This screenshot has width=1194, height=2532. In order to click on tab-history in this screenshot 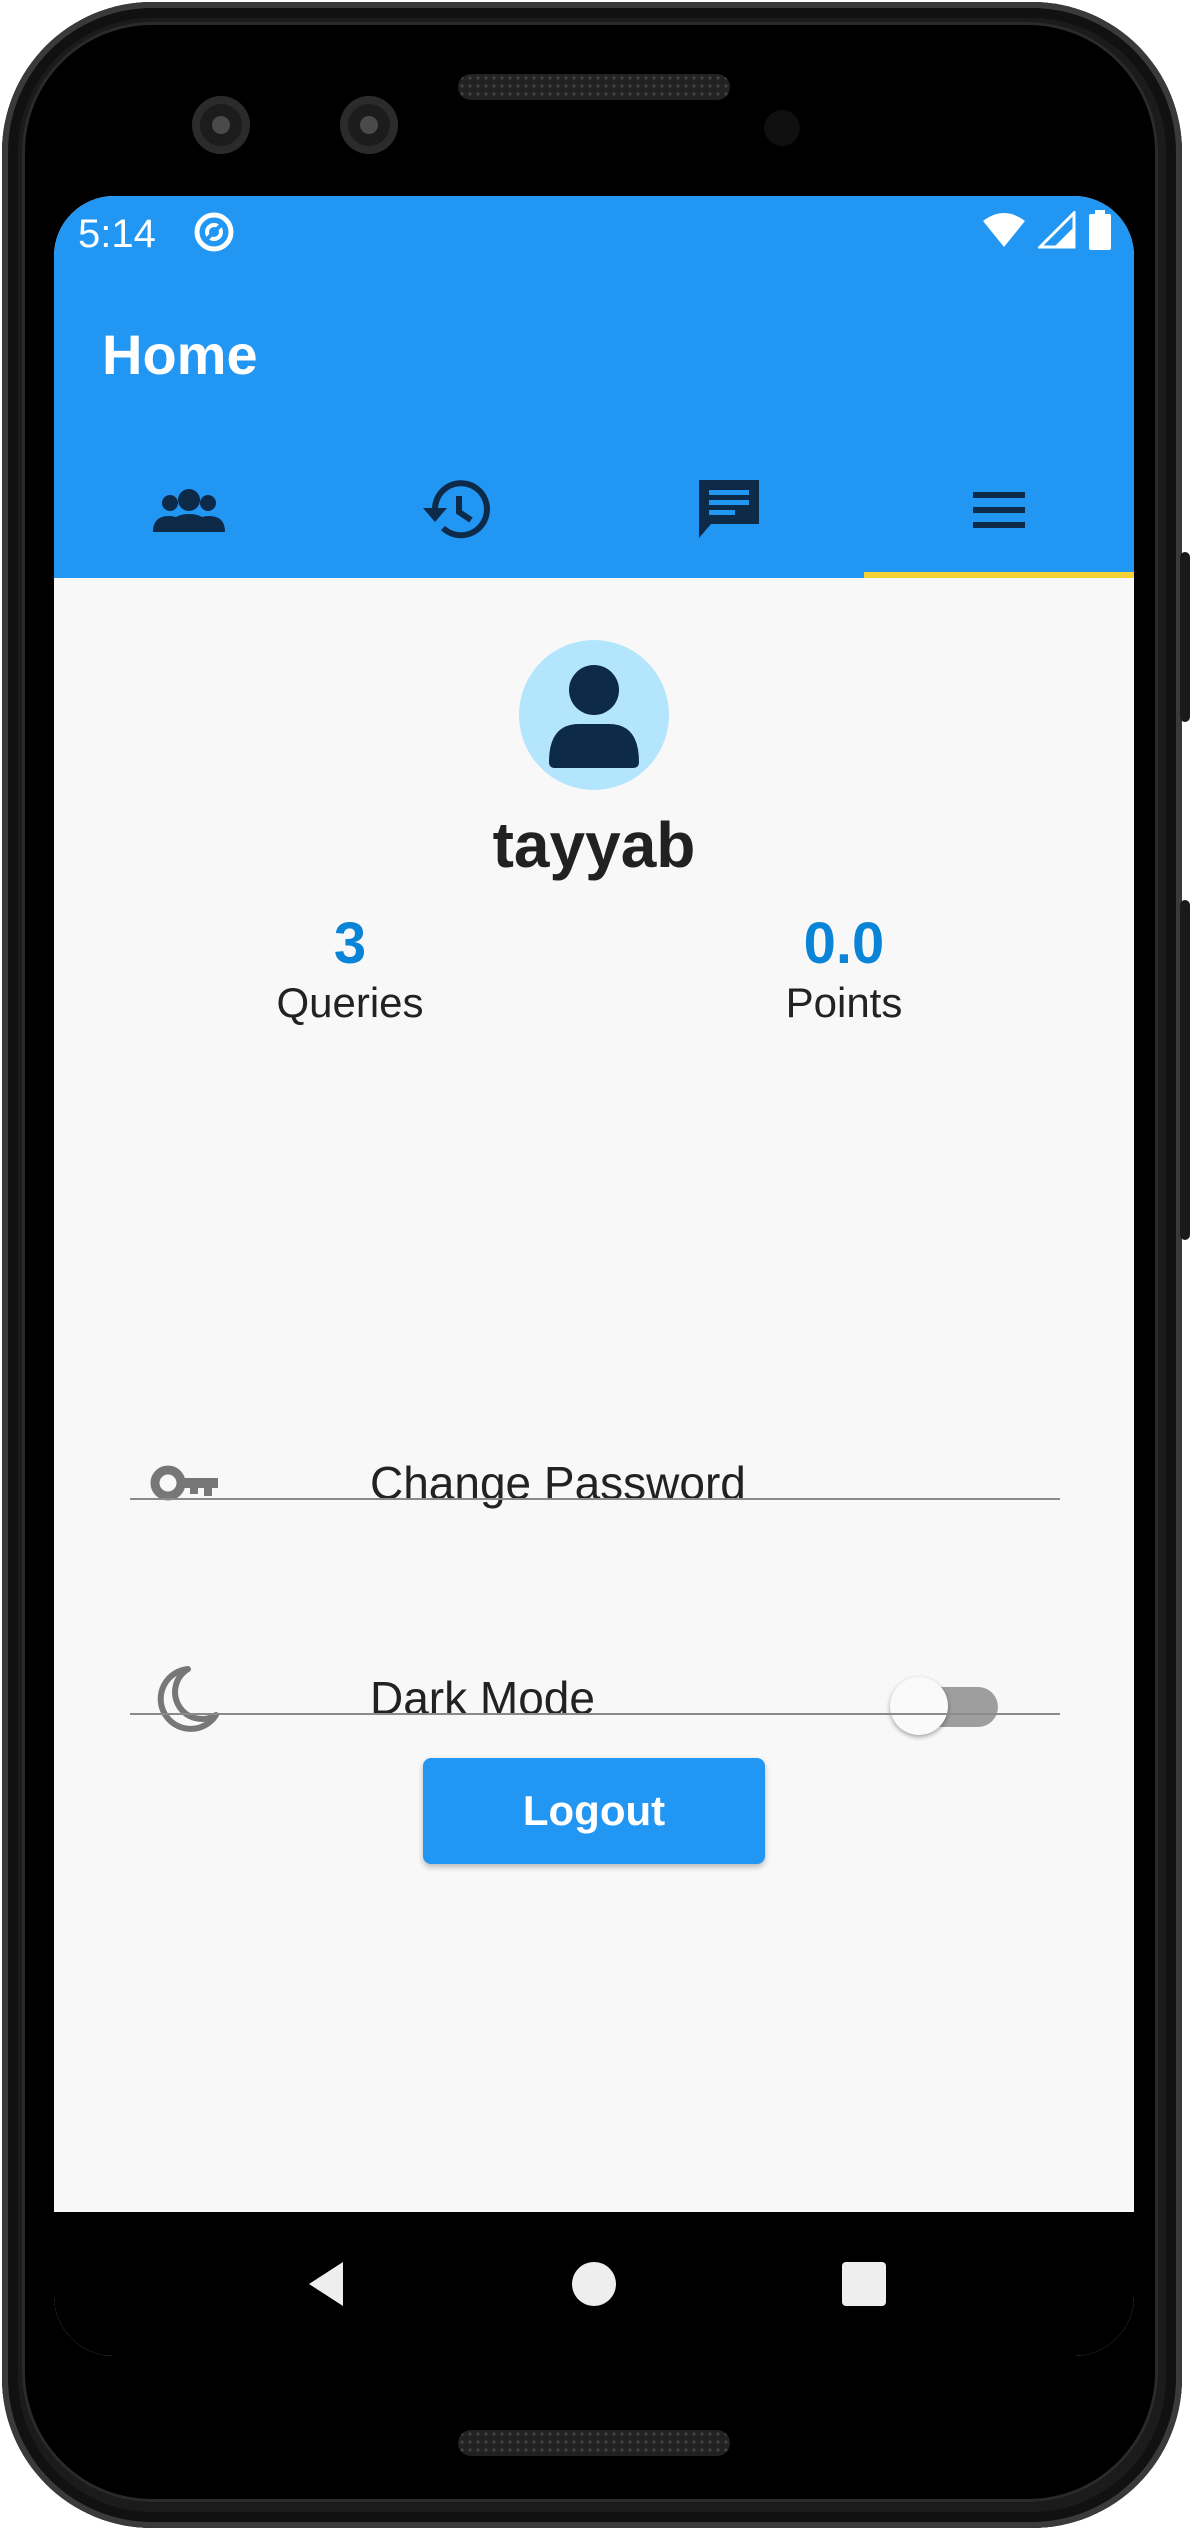, I will do `click(459, 510)`.